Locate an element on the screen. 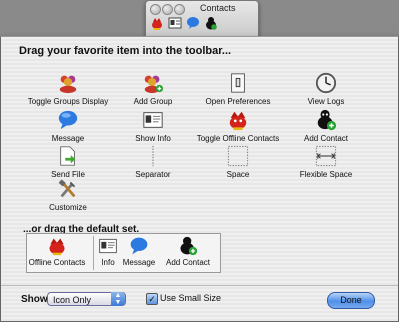 The height and width of the screenshot is (322, 399). item-label: Add Group is located at coordinates (153, 101).